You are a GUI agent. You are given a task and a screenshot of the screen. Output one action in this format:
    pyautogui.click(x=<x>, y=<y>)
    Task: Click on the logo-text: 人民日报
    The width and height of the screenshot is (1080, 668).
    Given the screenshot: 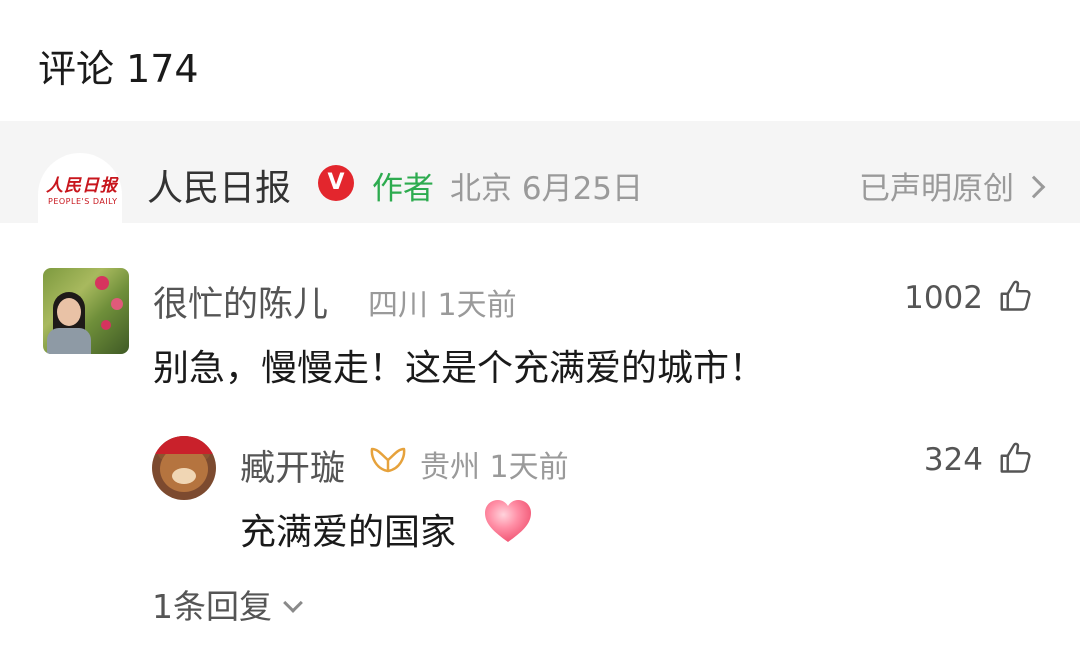 What is the action you would take?
    pyautogui.click(x=82, y=186)
    